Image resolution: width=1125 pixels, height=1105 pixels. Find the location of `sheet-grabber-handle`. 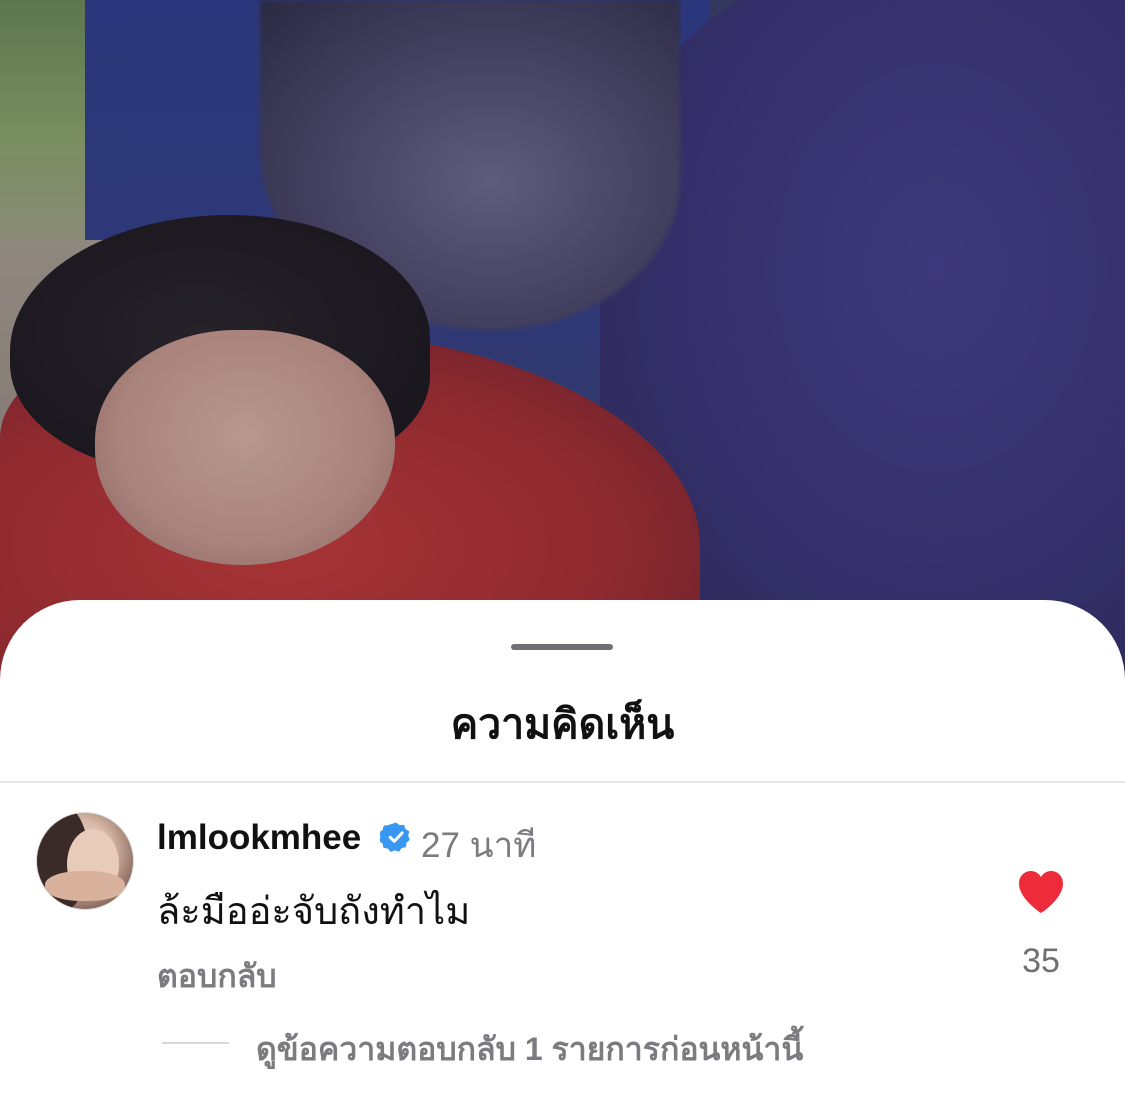

sheet-grabber-handle is located at coordinates (562, 647).